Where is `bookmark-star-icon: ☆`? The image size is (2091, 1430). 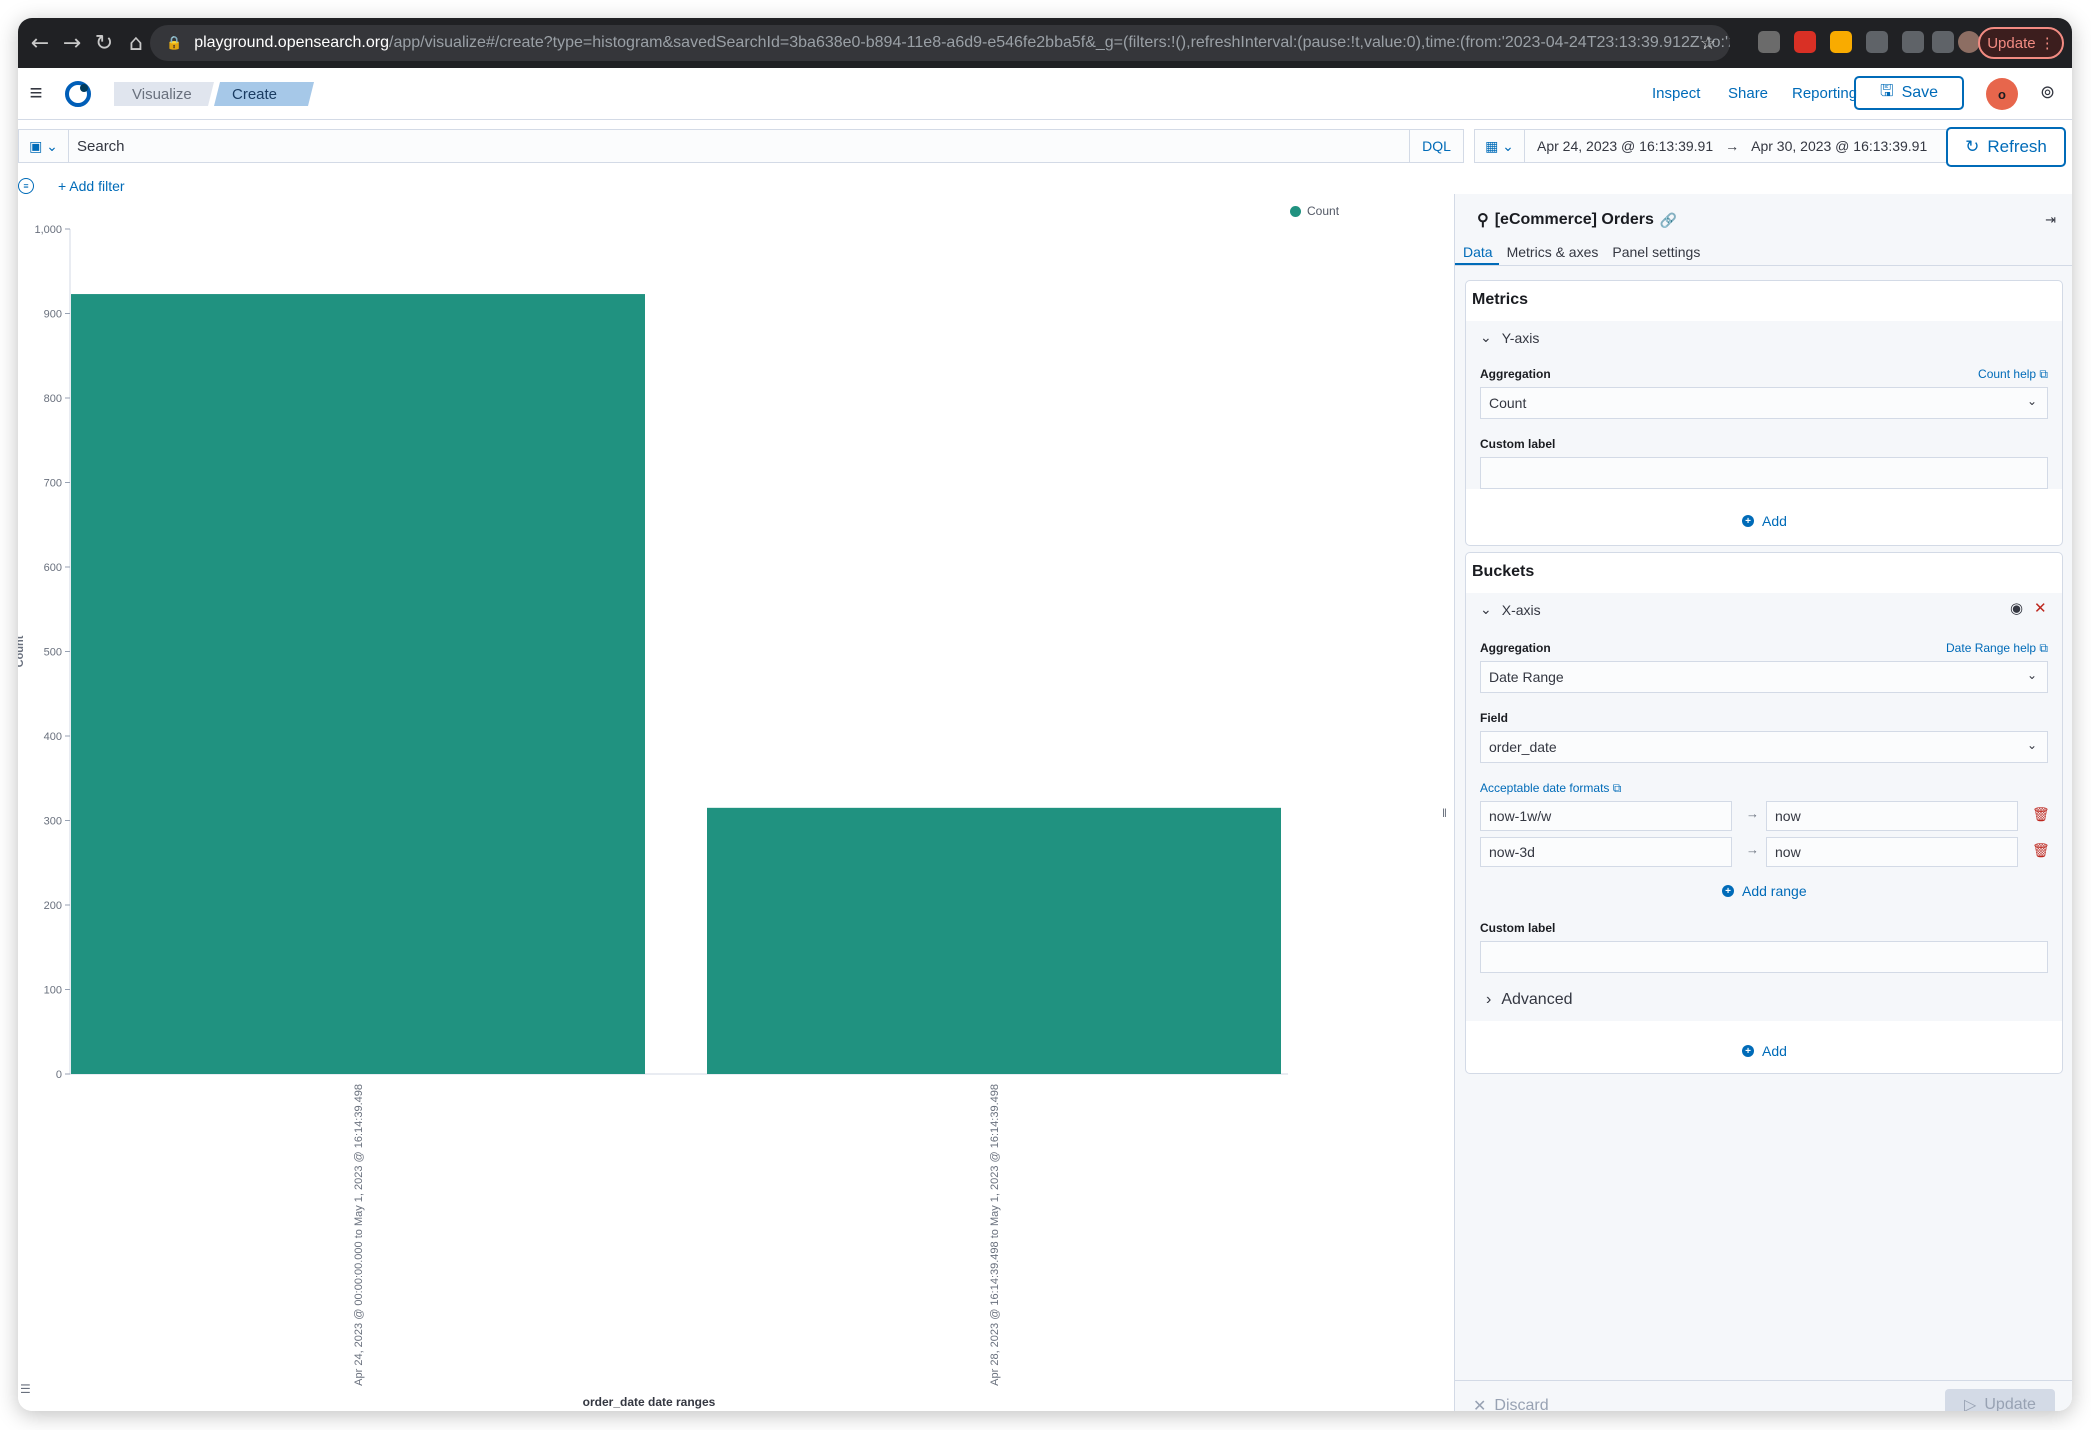
bookmark-star-icon: ☆ is located at coordinates (1708, 43).